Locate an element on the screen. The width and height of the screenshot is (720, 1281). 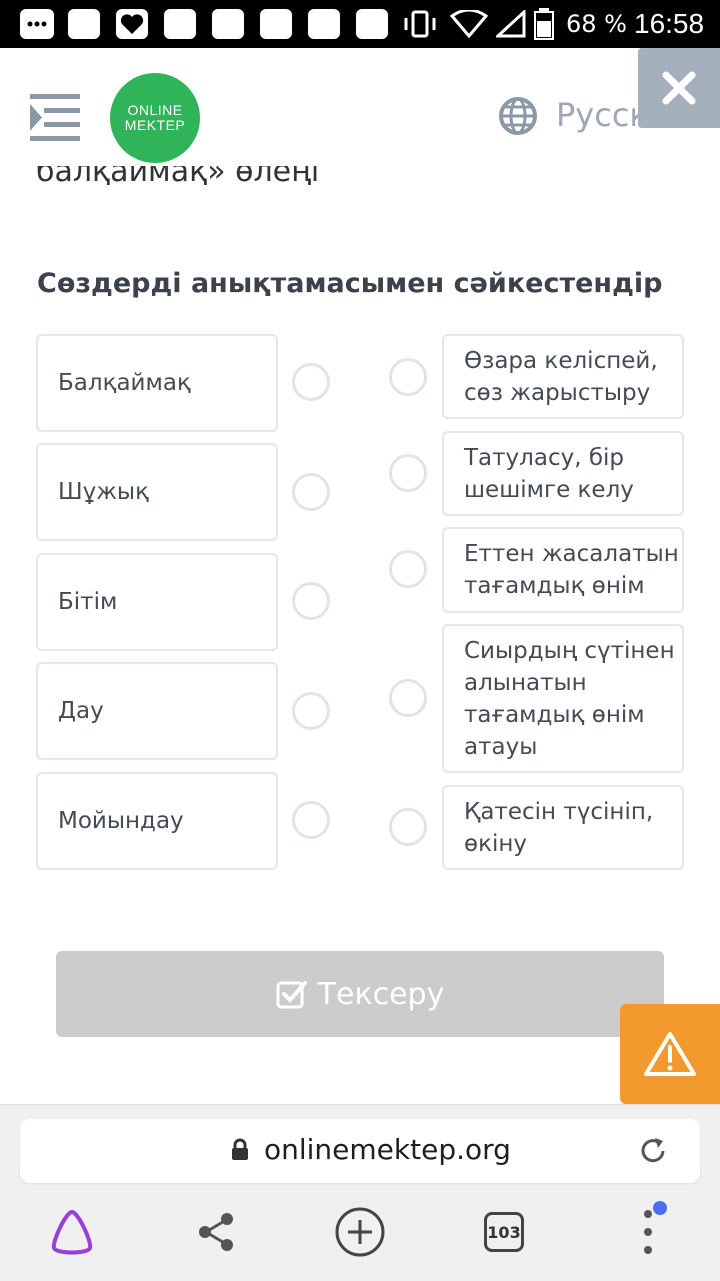
left-card-5: Мойындау is located at coordinates (157, 821).